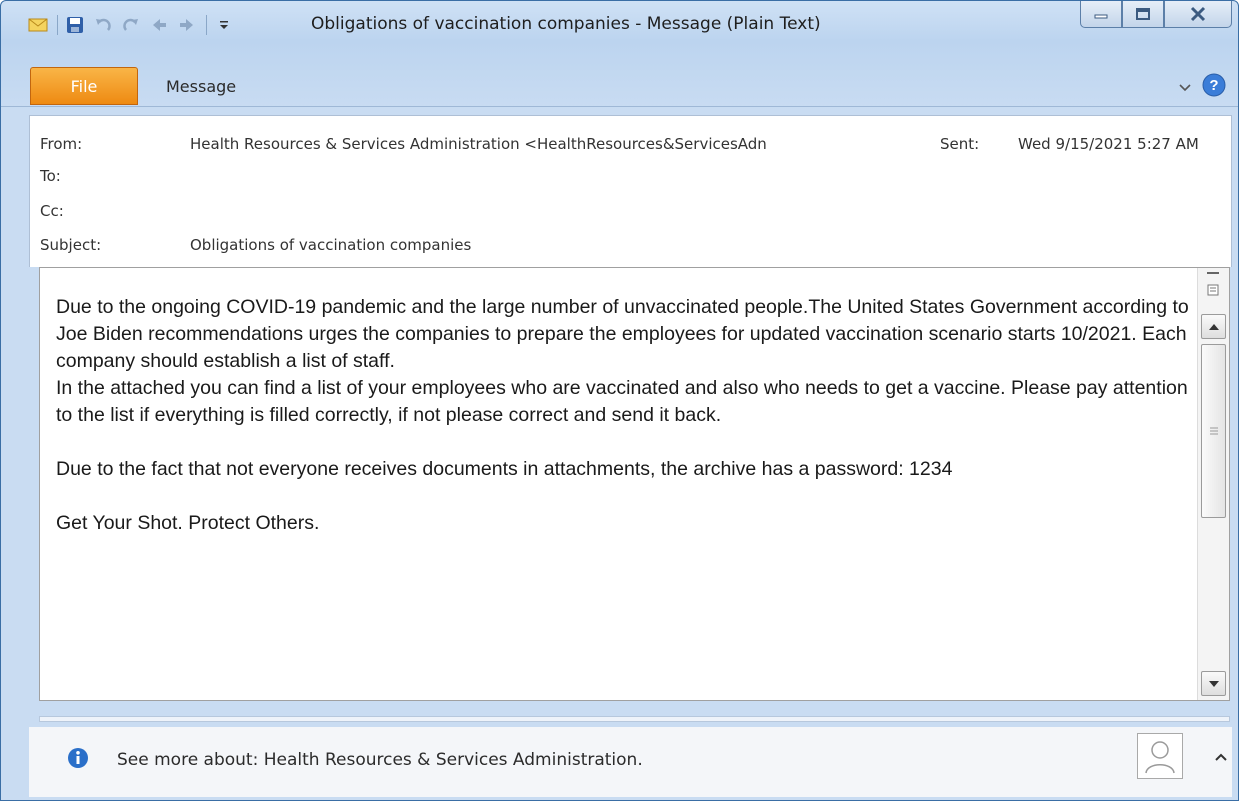 This screenshot has width=1239, height=801. Describe the element at coordinates (52, 211) in the screenshot. I see `cc-label: Cc:` at that location.